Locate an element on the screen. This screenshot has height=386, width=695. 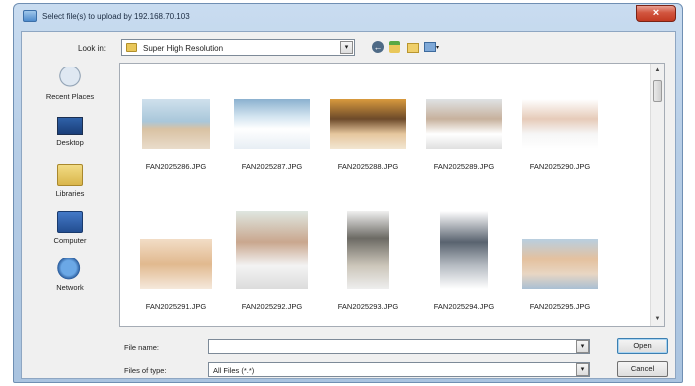
file-thumbnail: FAN2025286.JPG is located at coordinates (176, 149).